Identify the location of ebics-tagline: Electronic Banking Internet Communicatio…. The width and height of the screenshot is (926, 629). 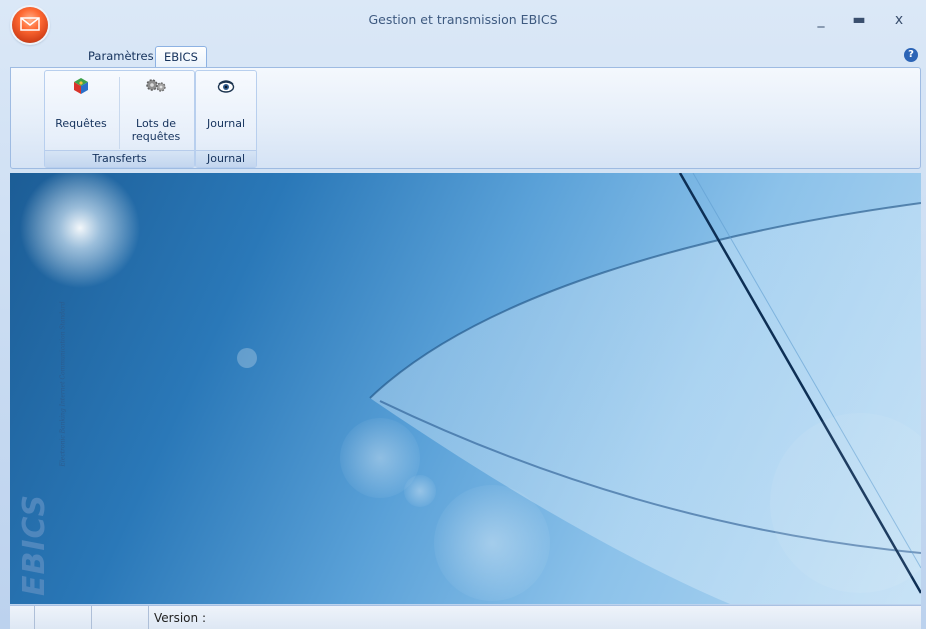
(63, 384).